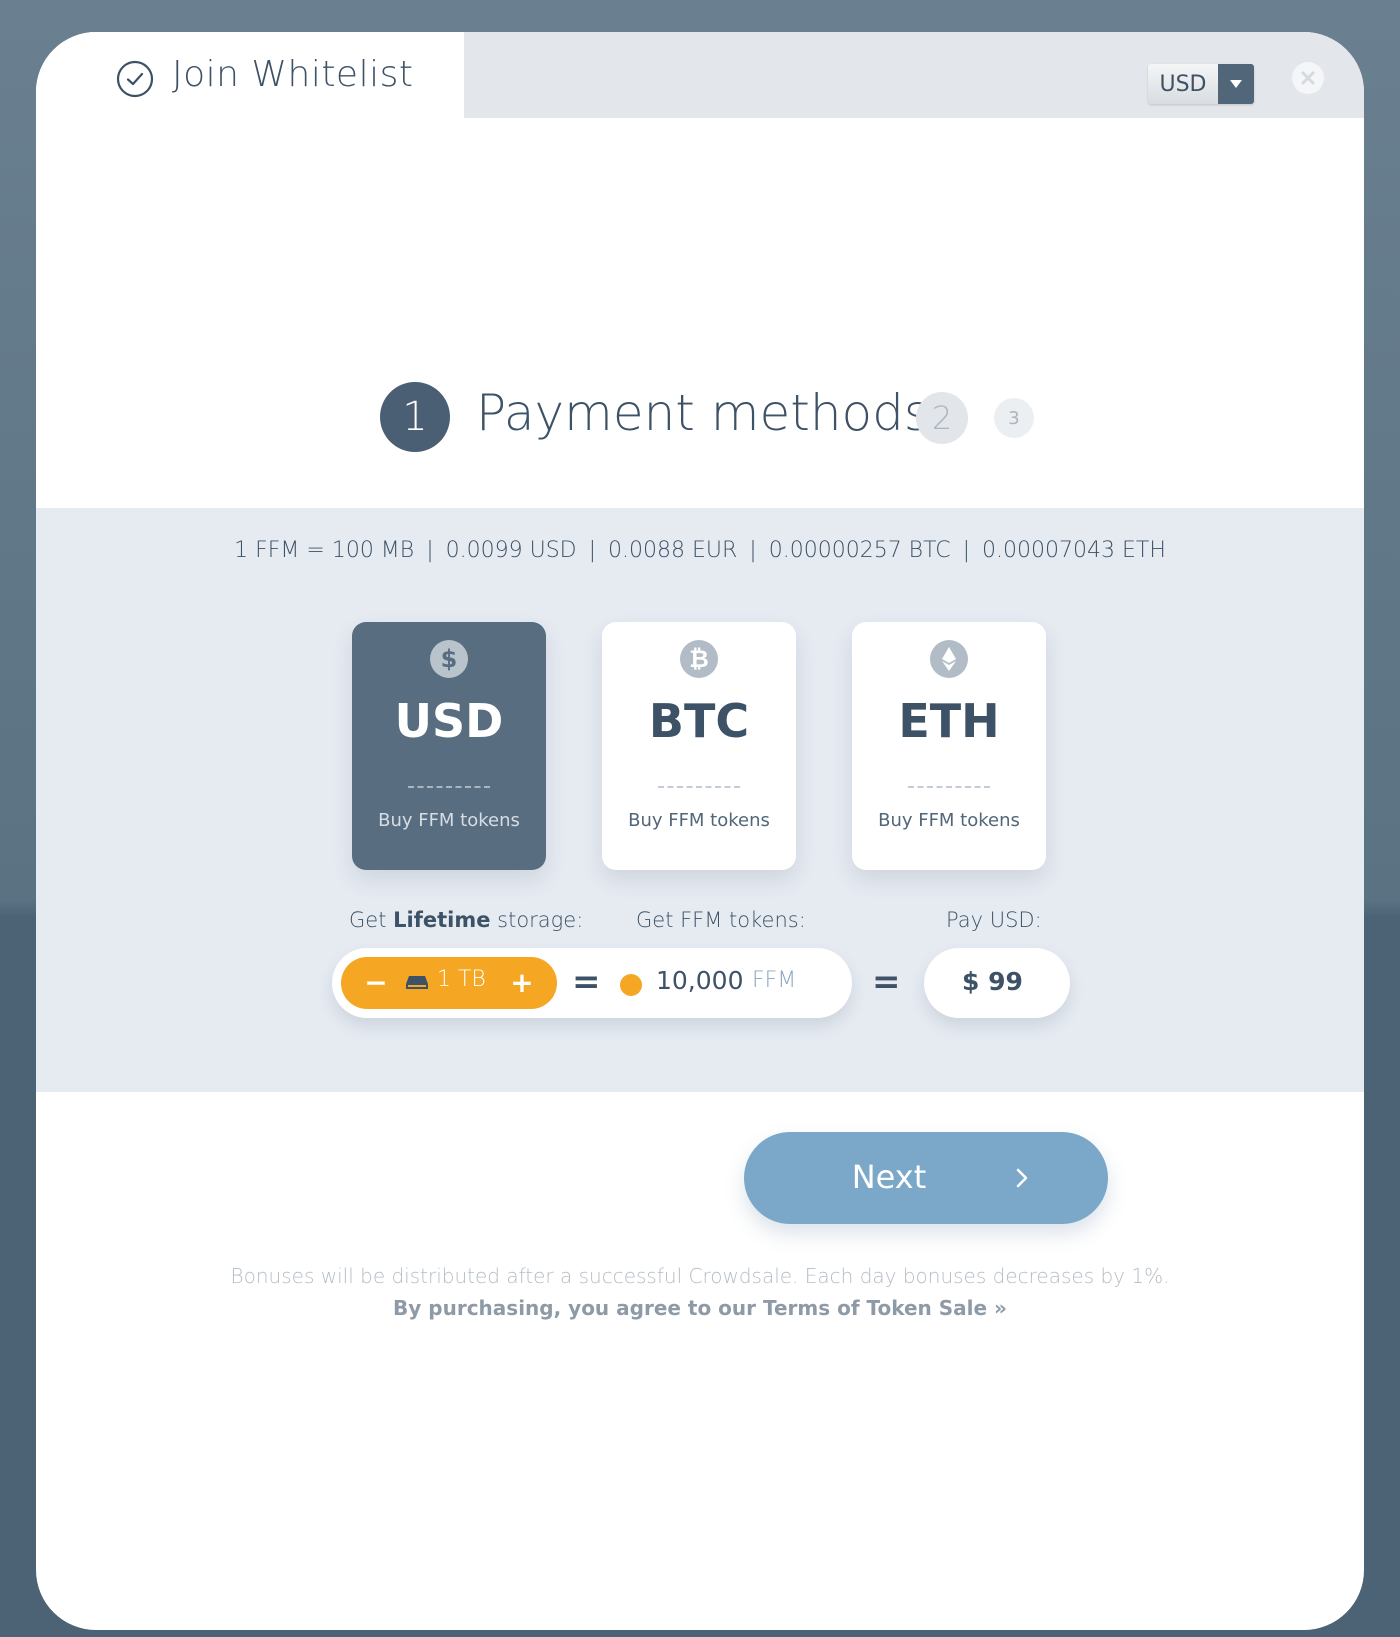 This screenshot has height=1637, width=1400. What do you see at coordinates (949, 659) in the screenshot?
I see `ethereum-coin-icon` at bounding box center [949, 659].